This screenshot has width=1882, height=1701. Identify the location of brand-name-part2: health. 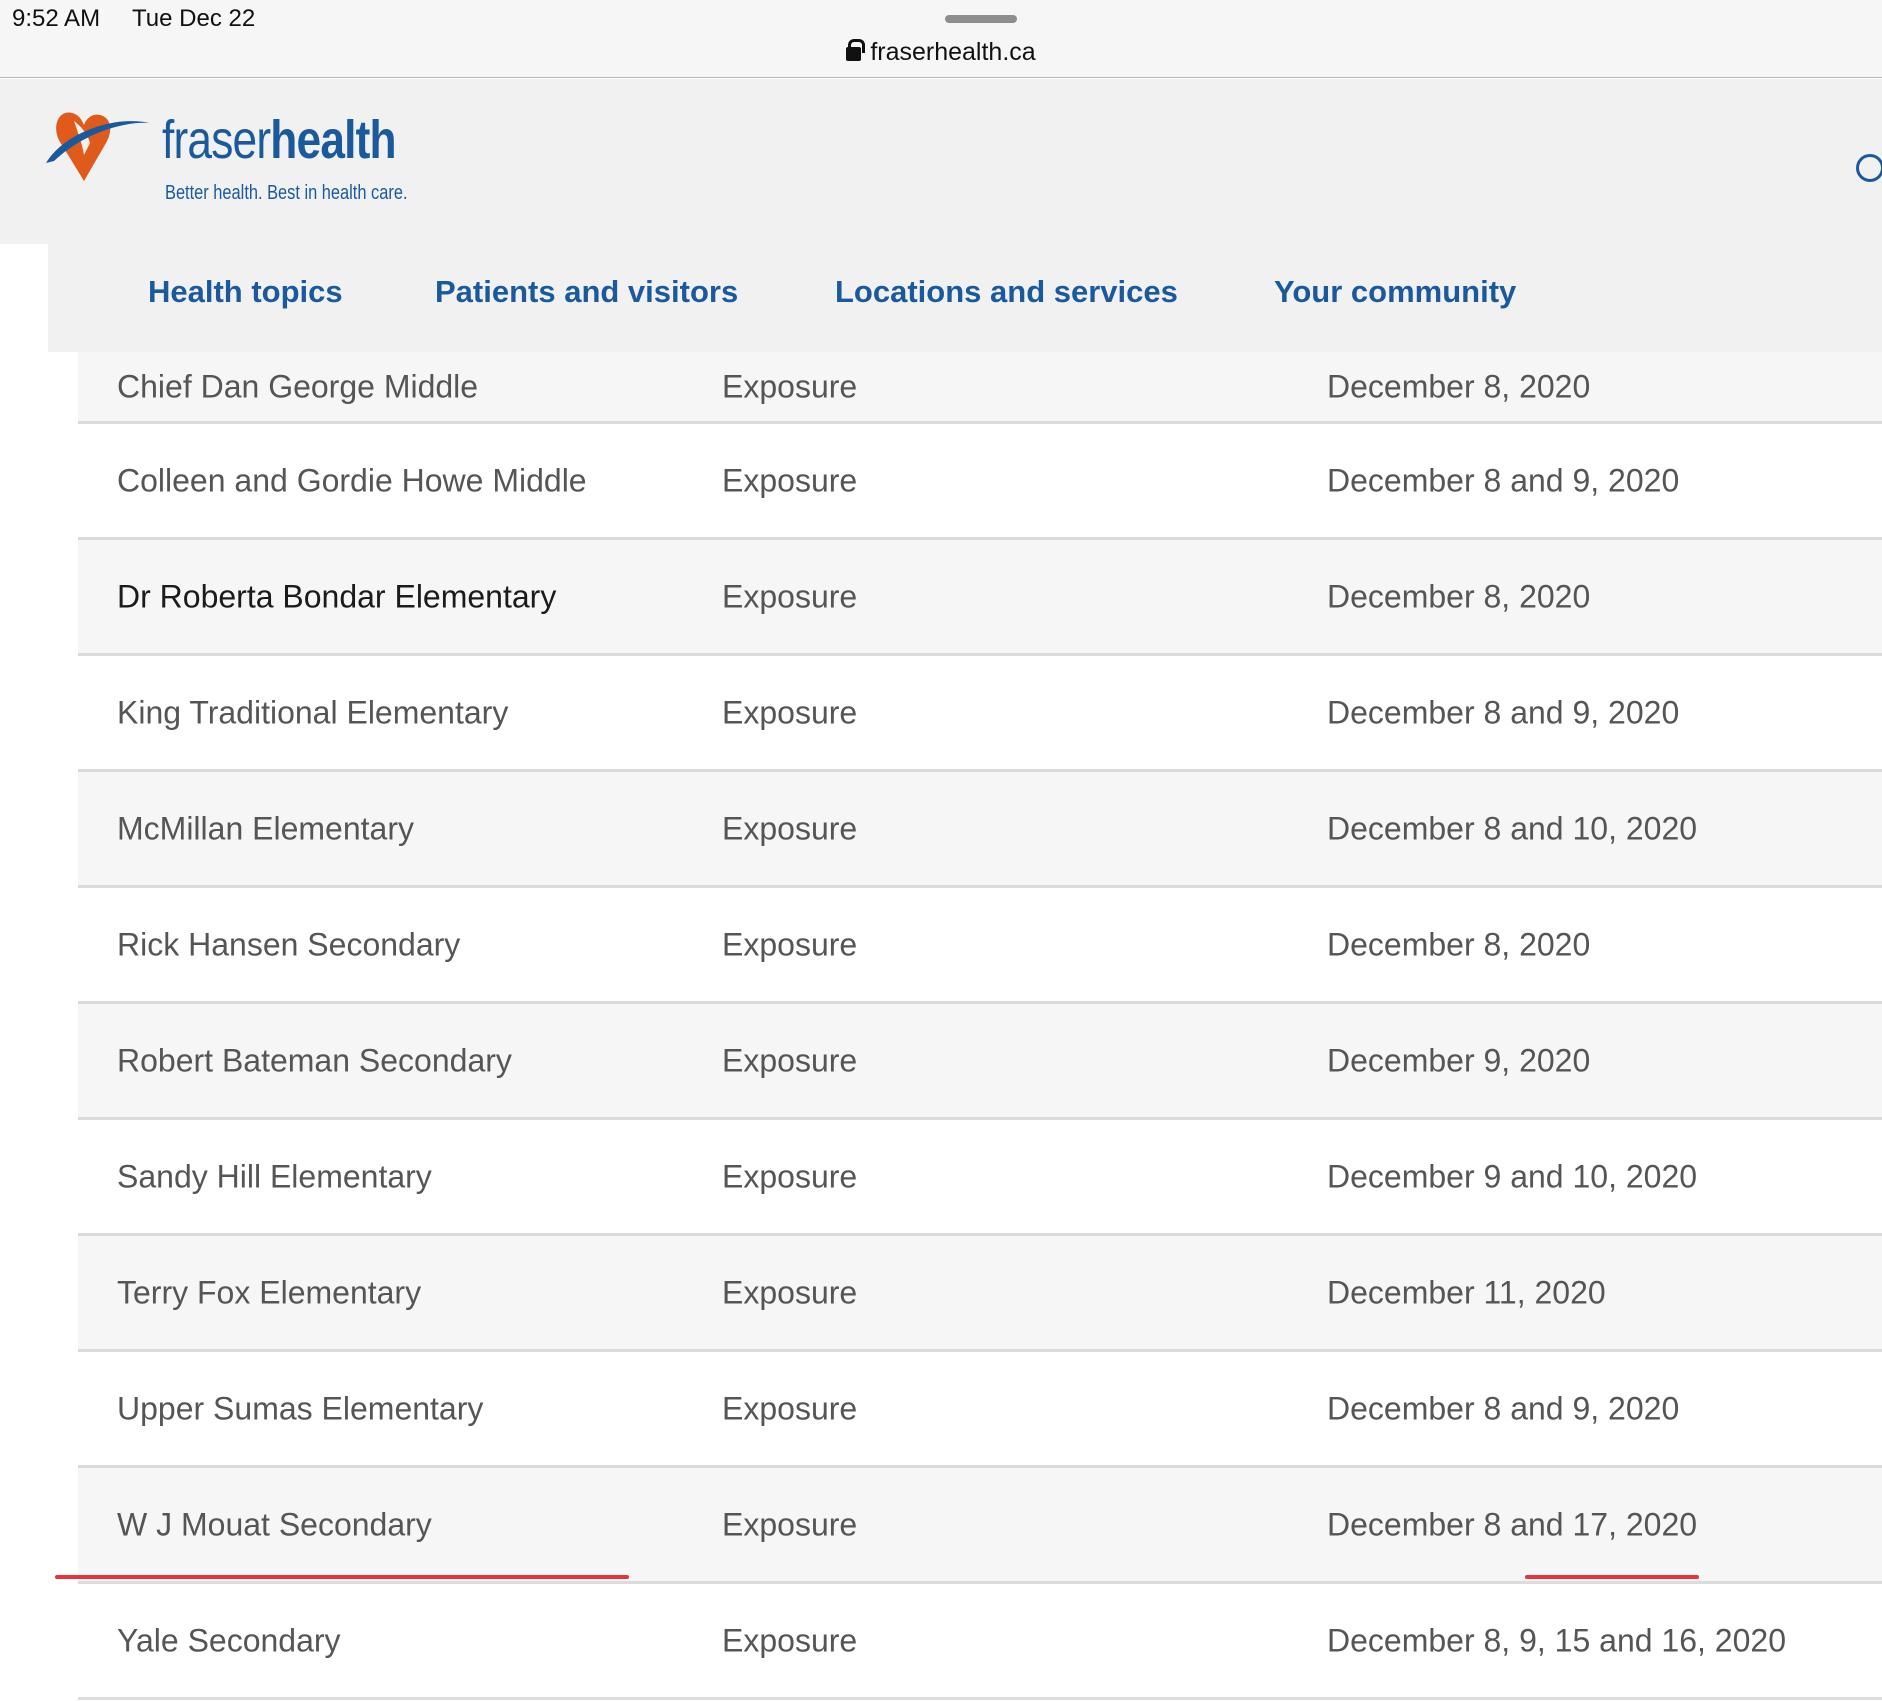
(333, 140).